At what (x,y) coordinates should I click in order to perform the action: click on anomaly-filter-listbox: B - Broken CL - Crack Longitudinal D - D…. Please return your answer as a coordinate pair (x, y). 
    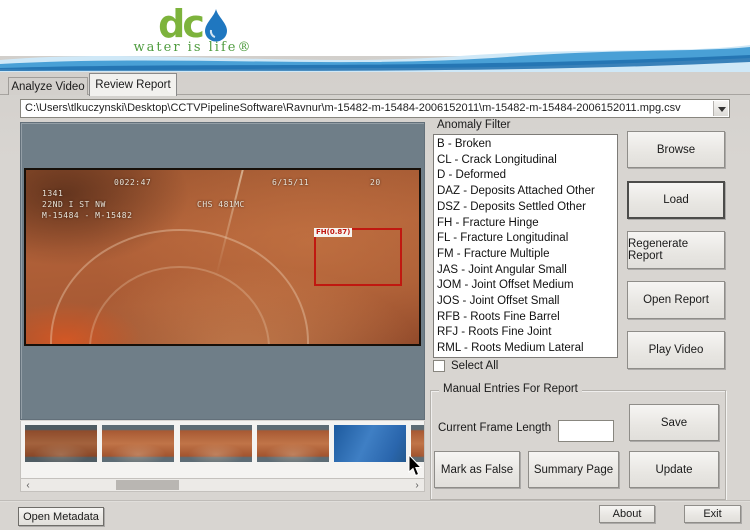
    Looking at the image, I should click on (525, 246).